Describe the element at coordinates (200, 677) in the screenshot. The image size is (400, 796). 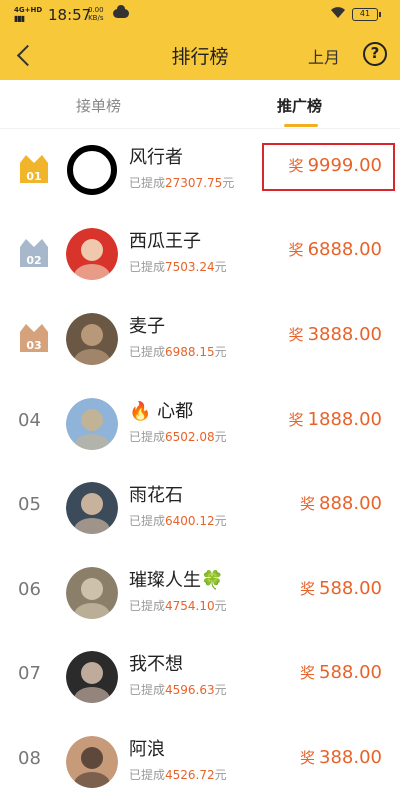
I see `ranking-row: 07 我不想已提成4596.63元 奖 588.00` at that location.